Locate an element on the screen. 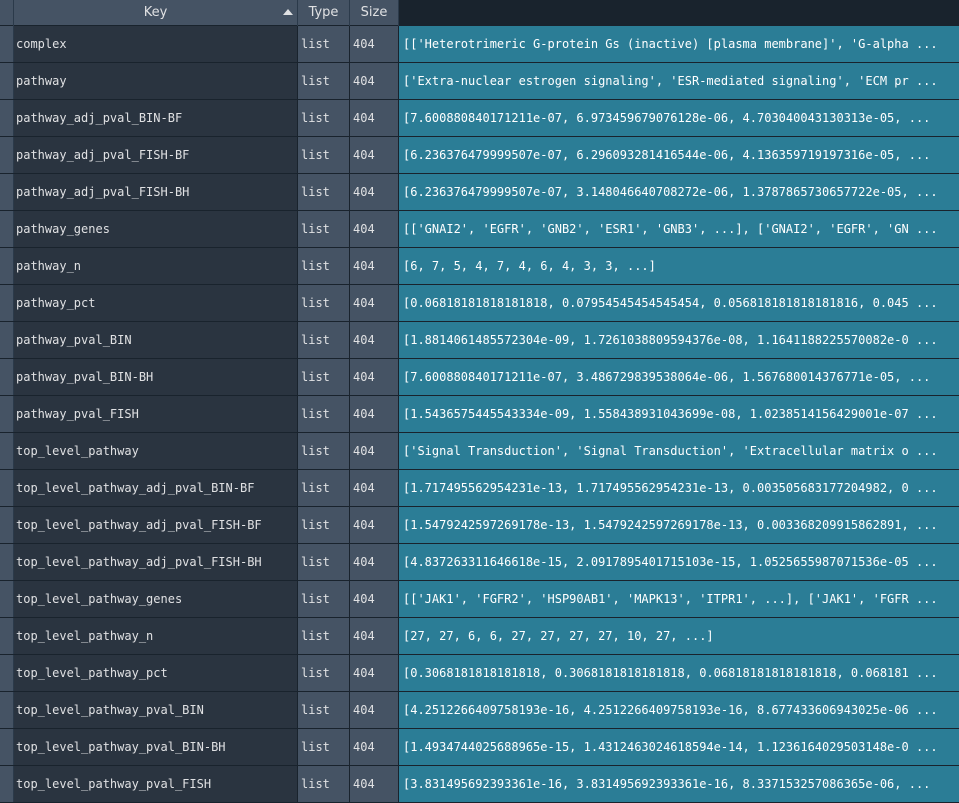 The height and width of the screenshot is (803, 959). column-header-key: Key is located at coordinates (156, 13).